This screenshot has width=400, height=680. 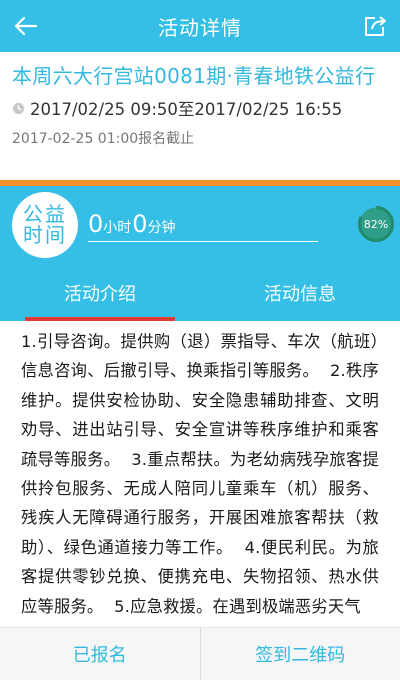 What do you see at coordinates (140, 224) in the screenshot?
I see `minutes-value: 0` at bounding box center [140, 224].